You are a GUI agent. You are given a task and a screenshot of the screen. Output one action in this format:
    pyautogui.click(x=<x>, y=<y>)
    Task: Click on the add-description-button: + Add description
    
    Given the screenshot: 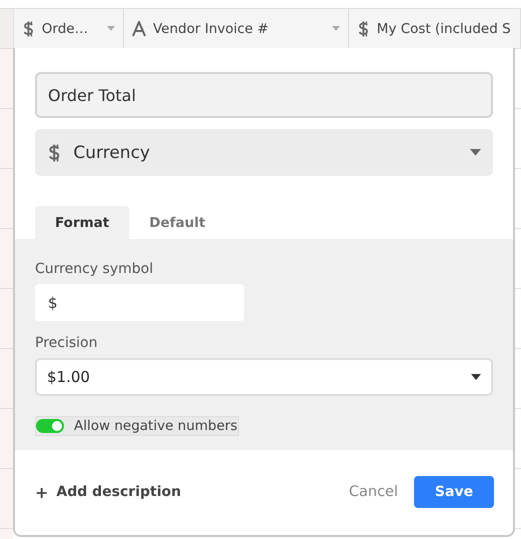 What is the action you would take?
    pyautogui.click(x=108, y=492)
    